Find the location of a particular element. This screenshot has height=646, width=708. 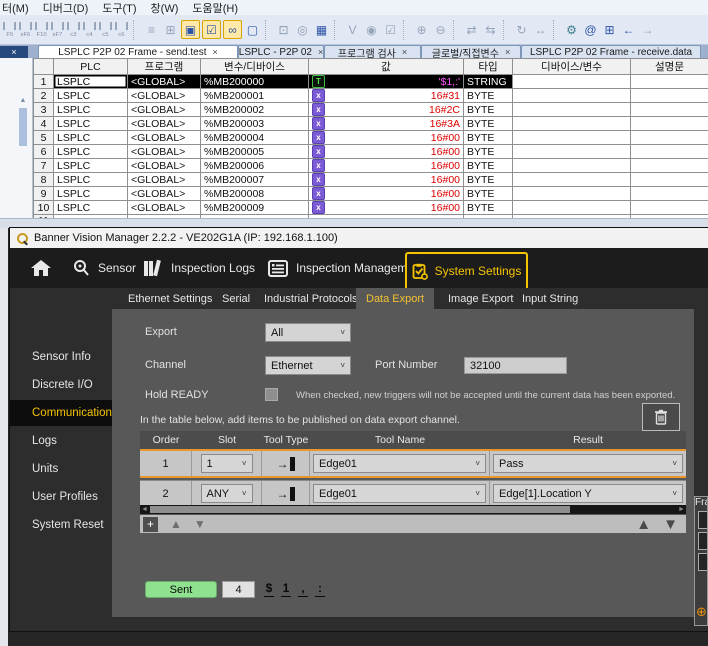

subtab-ethernet-settings: Ethernet Settings is located at coordinates (170, 298).